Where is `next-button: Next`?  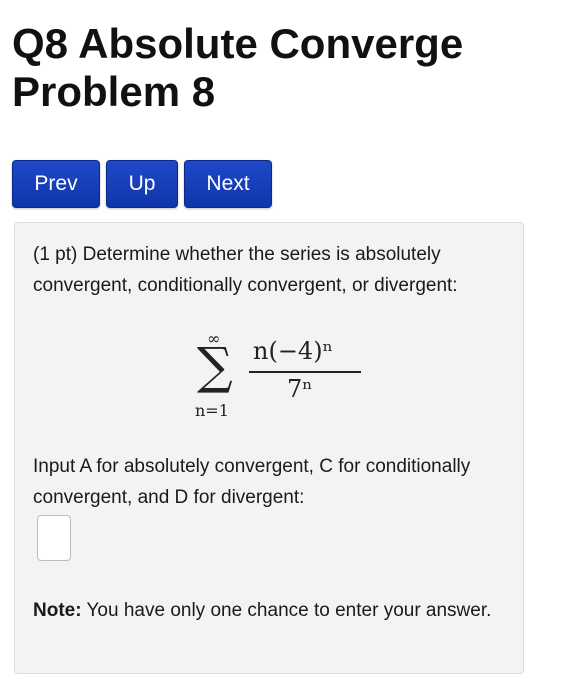 next-button: Next is located at coordinates (228, 184).